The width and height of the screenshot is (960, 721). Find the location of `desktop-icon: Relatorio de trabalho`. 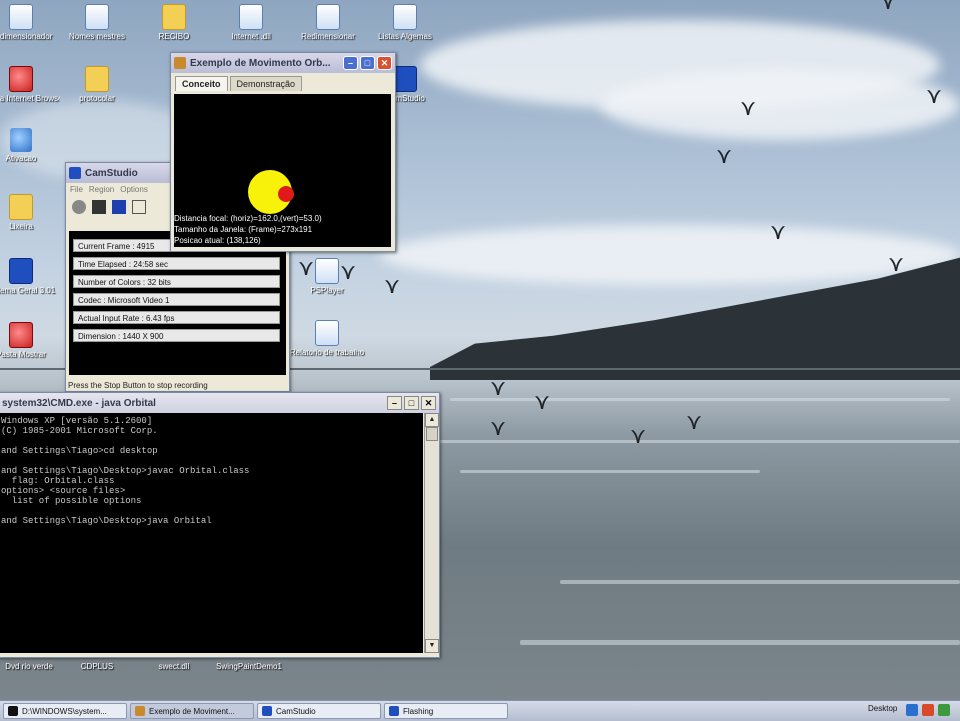

desktop-icon: Relatorio de trabalho is located at coordinates (327, 339).